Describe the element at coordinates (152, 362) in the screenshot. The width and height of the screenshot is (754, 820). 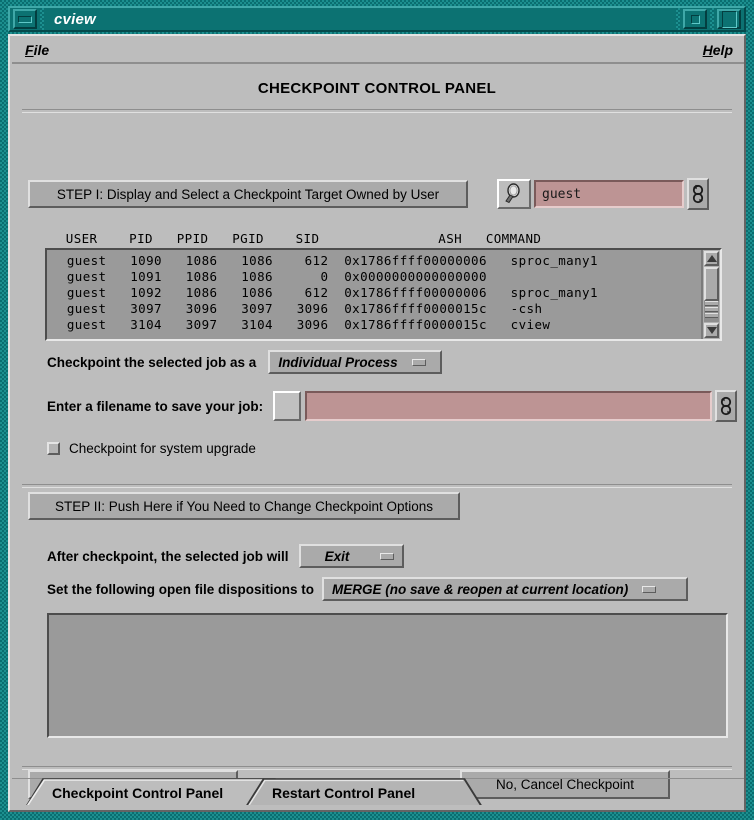
I see `job-type-label: Checkpoint the selected job as a` at that location.